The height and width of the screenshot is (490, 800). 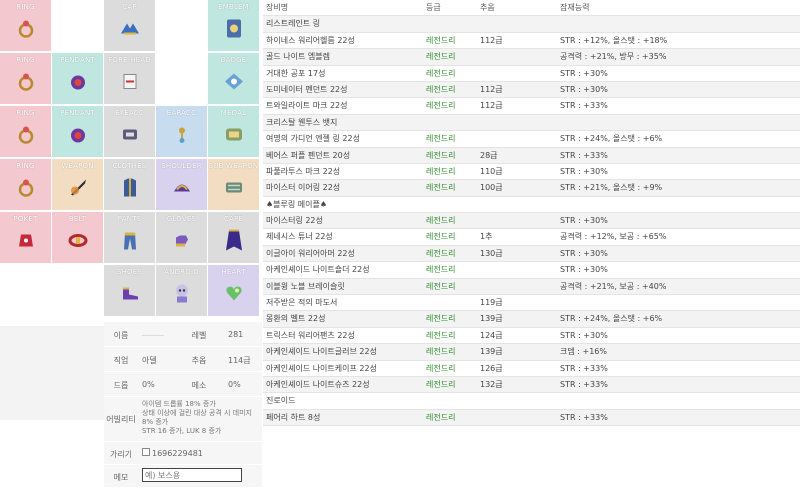 I want to click on equip-slot-shoes: SHOES, so click(x=129, y=290).